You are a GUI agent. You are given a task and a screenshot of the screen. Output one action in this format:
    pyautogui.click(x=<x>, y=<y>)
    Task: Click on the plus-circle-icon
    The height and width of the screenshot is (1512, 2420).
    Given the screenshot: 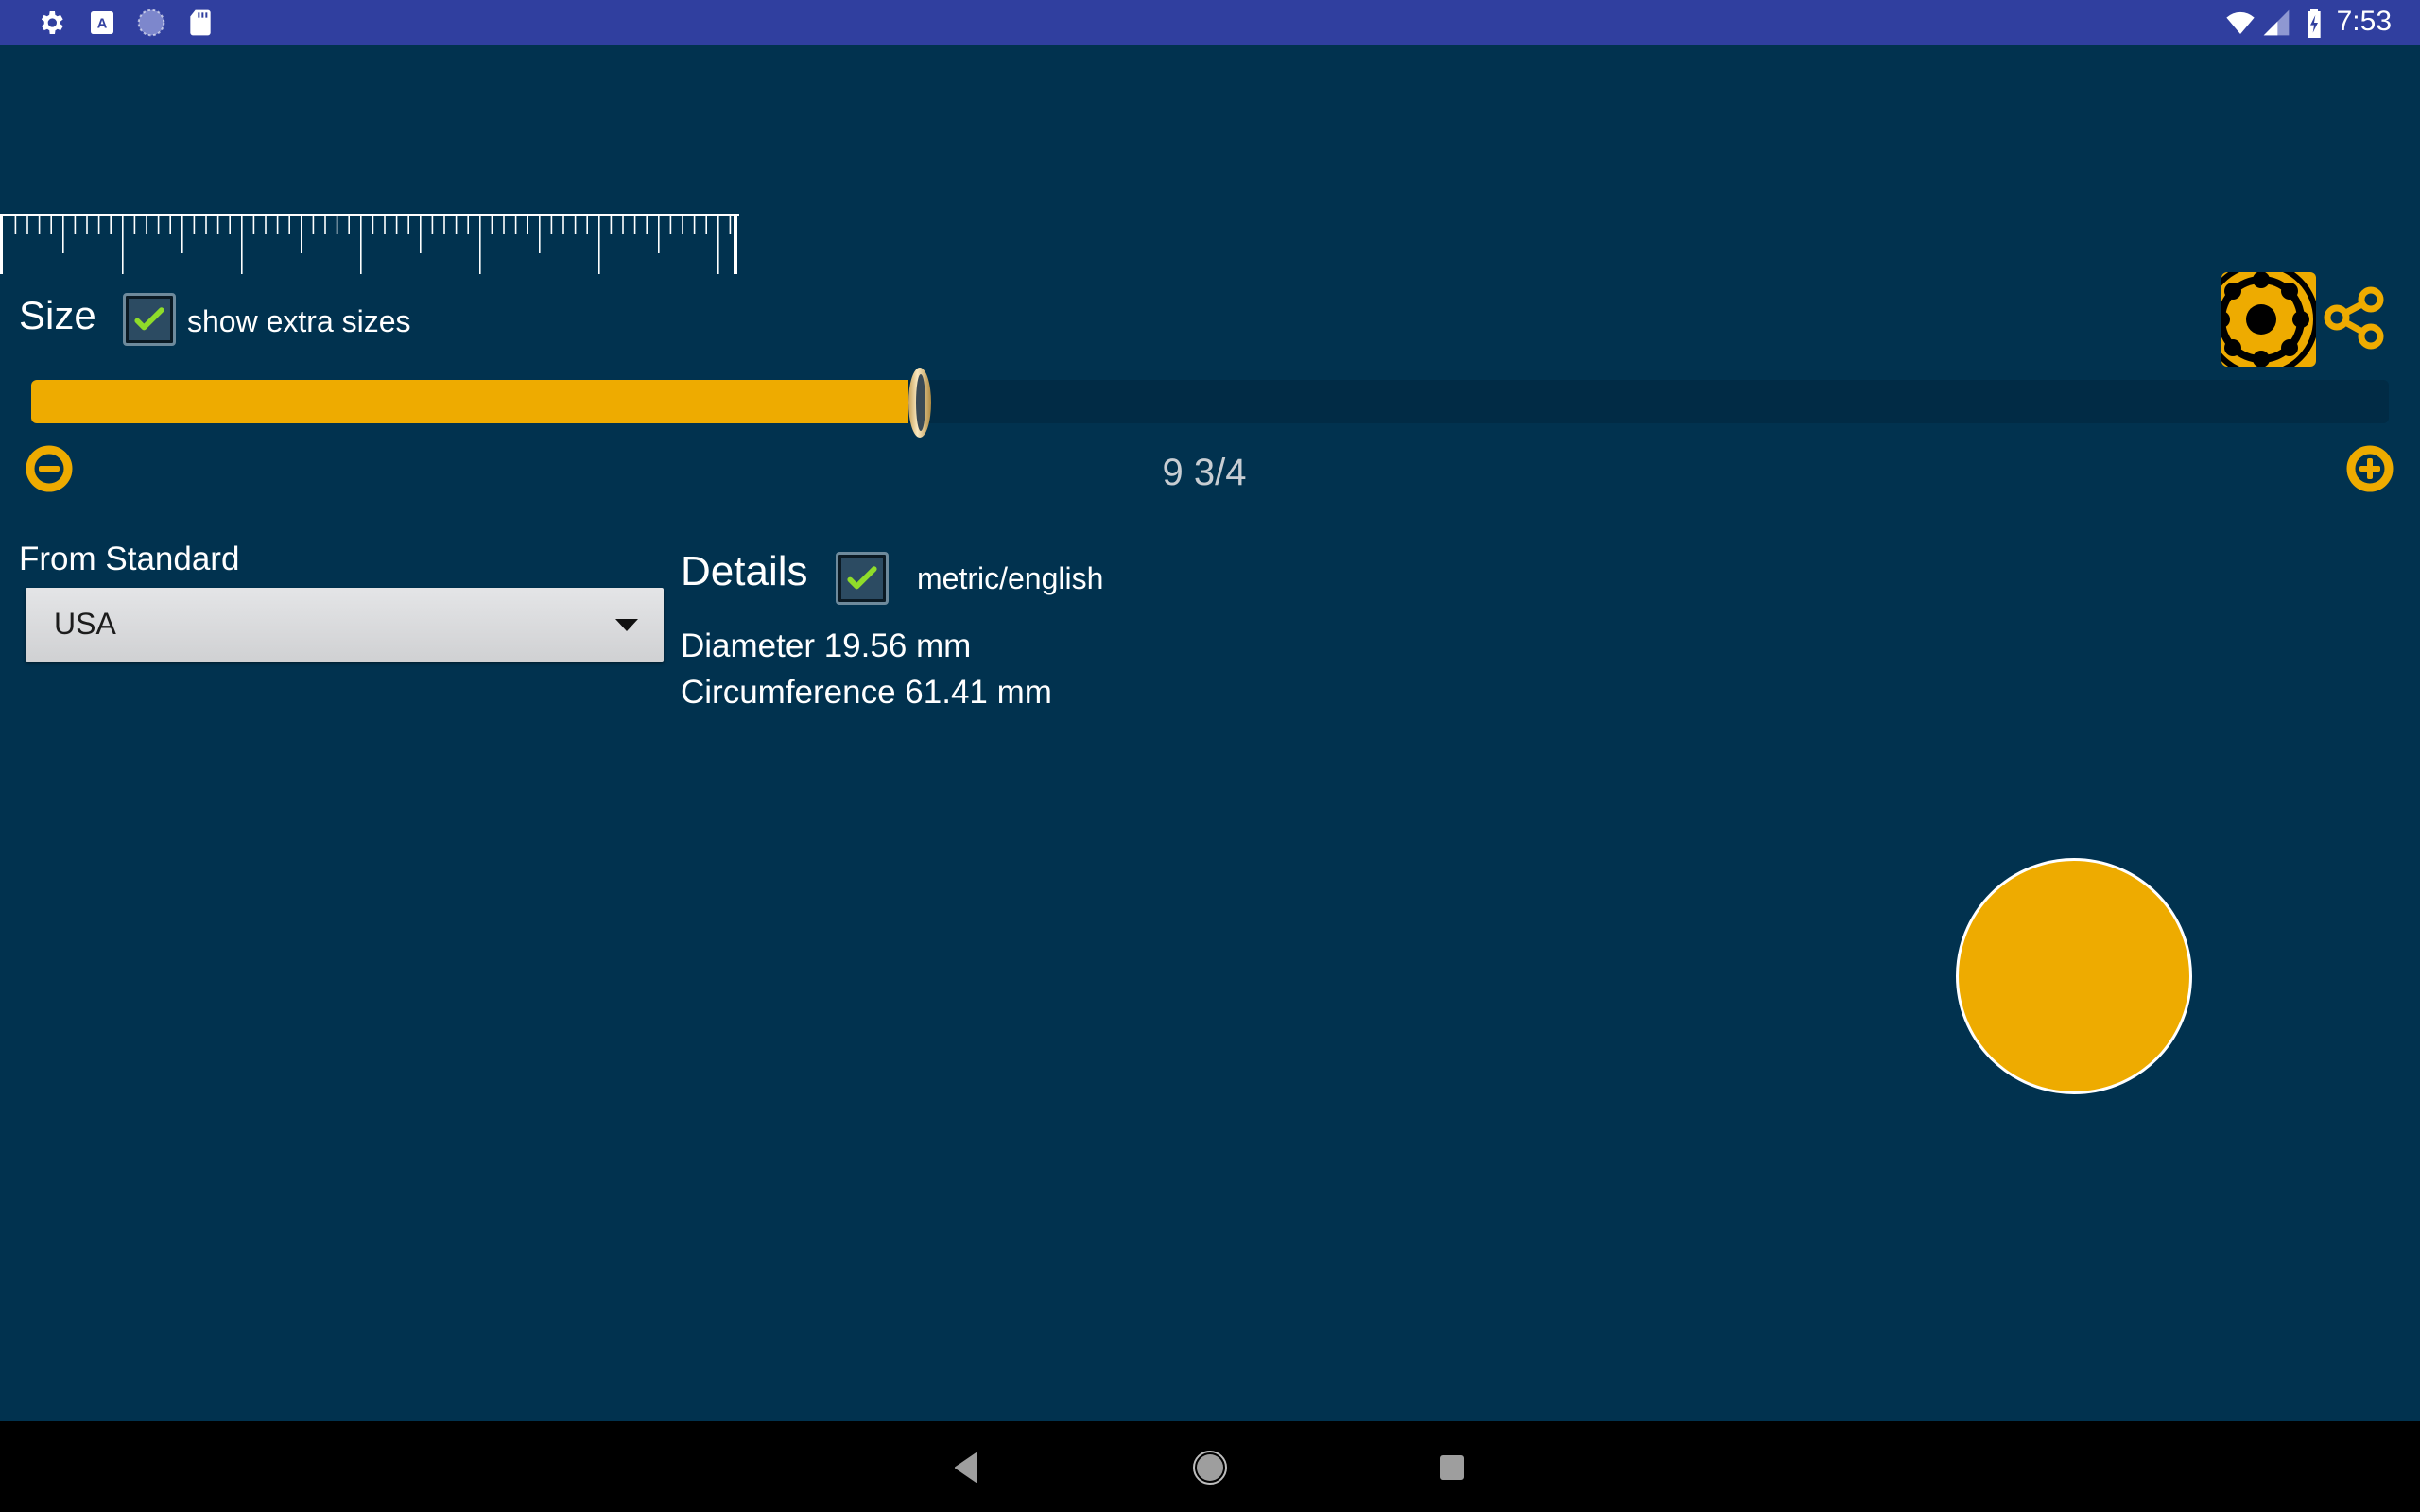 What is the action you would take?
    pyautogui.click(x=2370, y=468)
    